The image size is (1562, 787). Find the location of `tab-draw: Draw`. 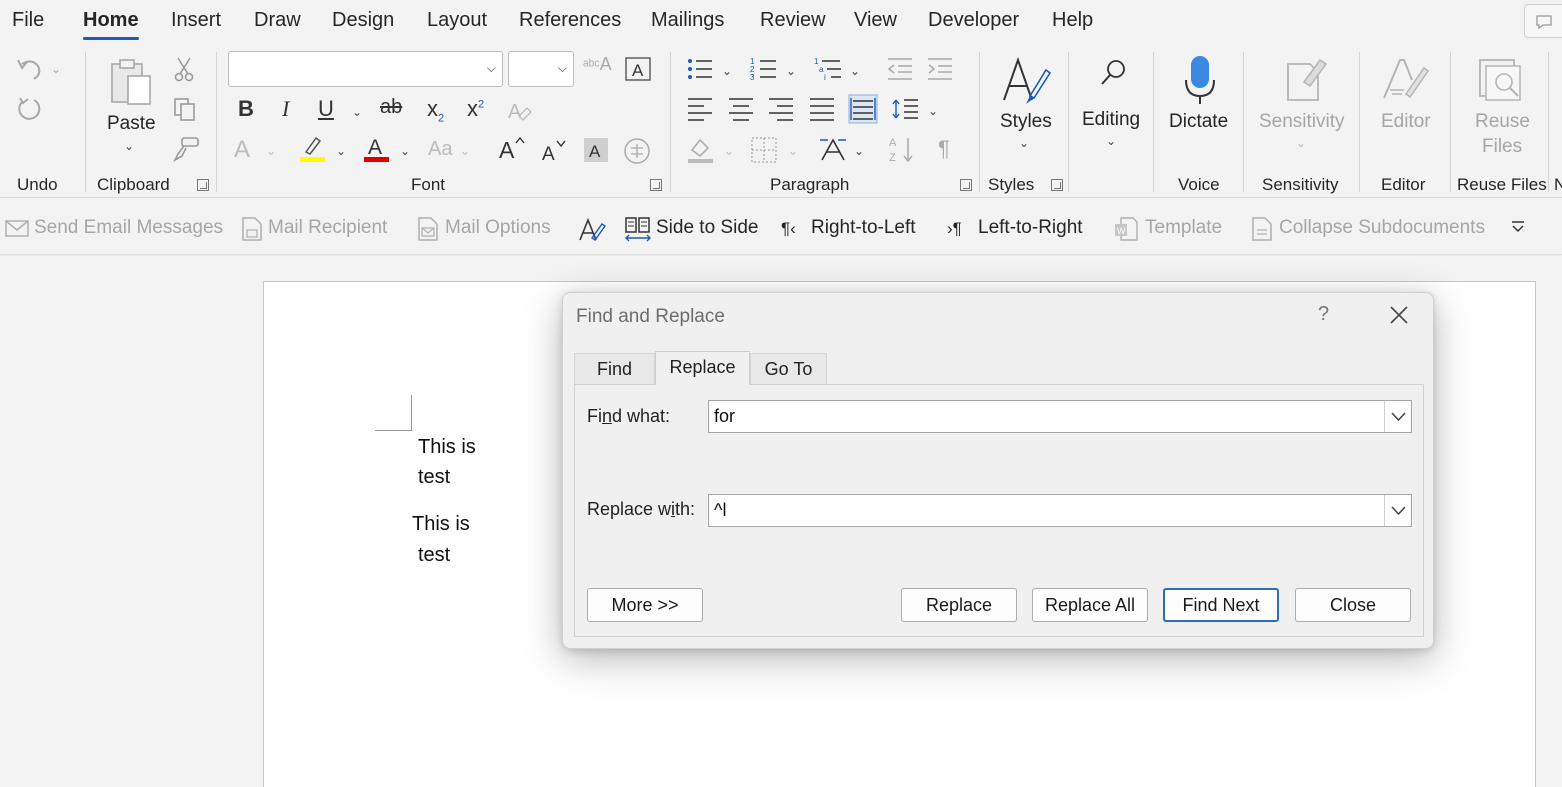

tab-draw: Draw is located at coordinates (277, 20).